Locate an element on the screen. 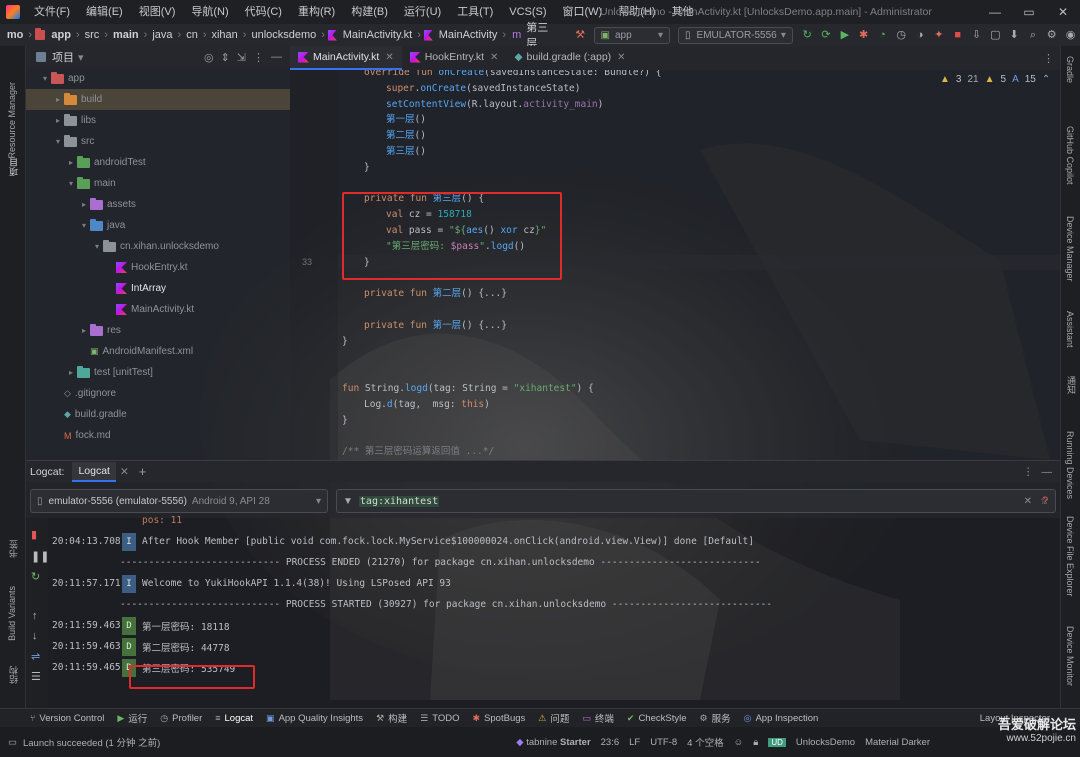  tab-build-gradle: ◆ build.gradle (:app) ✕ is located at coordinates (569, 58).